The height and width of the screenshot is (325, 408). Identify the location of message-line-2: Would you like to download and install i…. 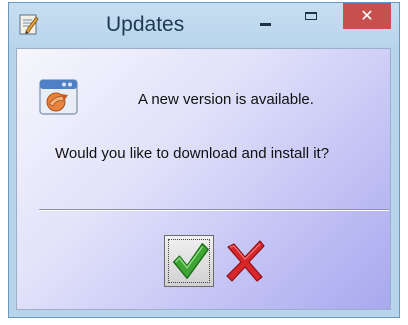
(192, 153).